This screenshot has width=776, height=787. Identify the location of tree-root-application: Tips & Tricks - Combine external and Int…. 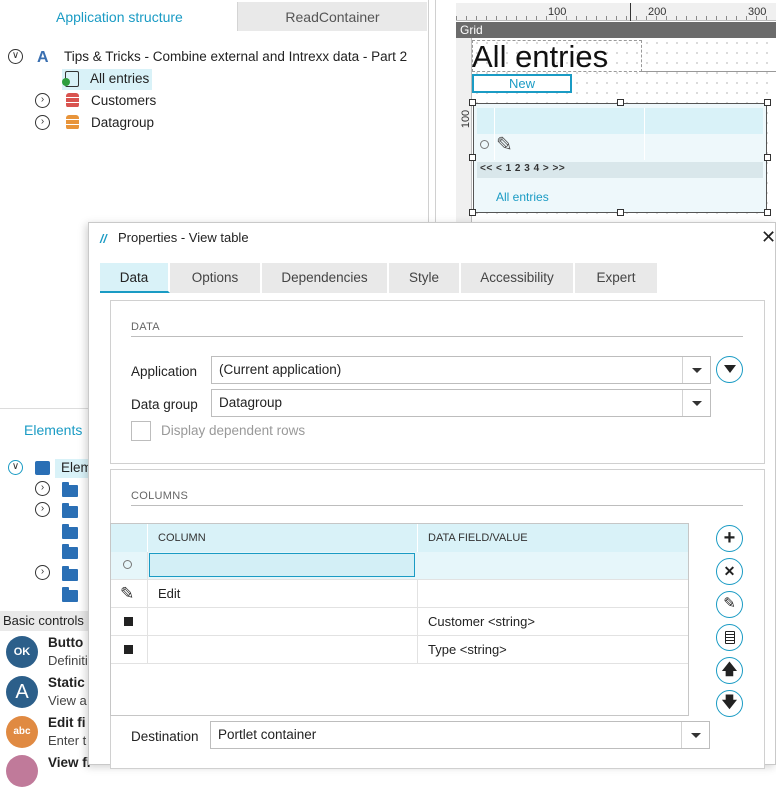
(235, 57).